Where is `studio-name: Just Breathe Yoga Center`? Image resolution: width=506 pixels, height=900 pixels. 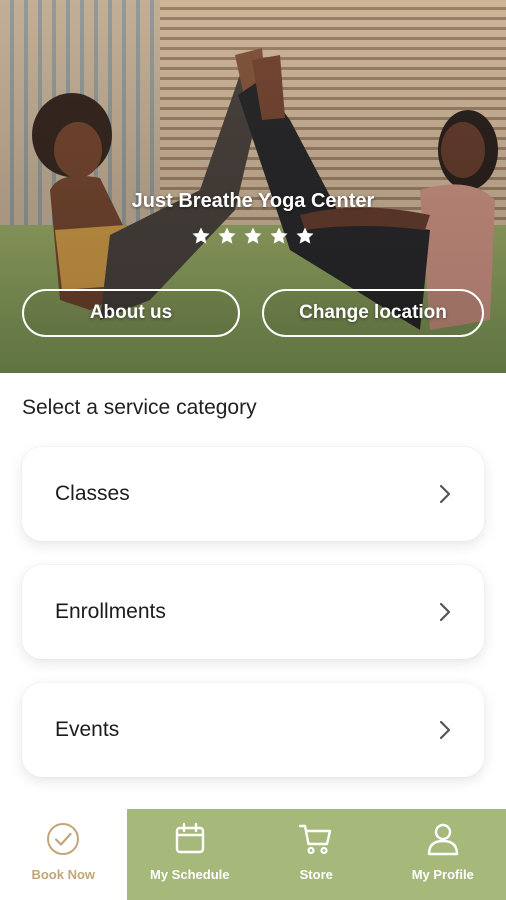
studio-name: Just Breathe Yoga Center is located at coordinates (253, 201).